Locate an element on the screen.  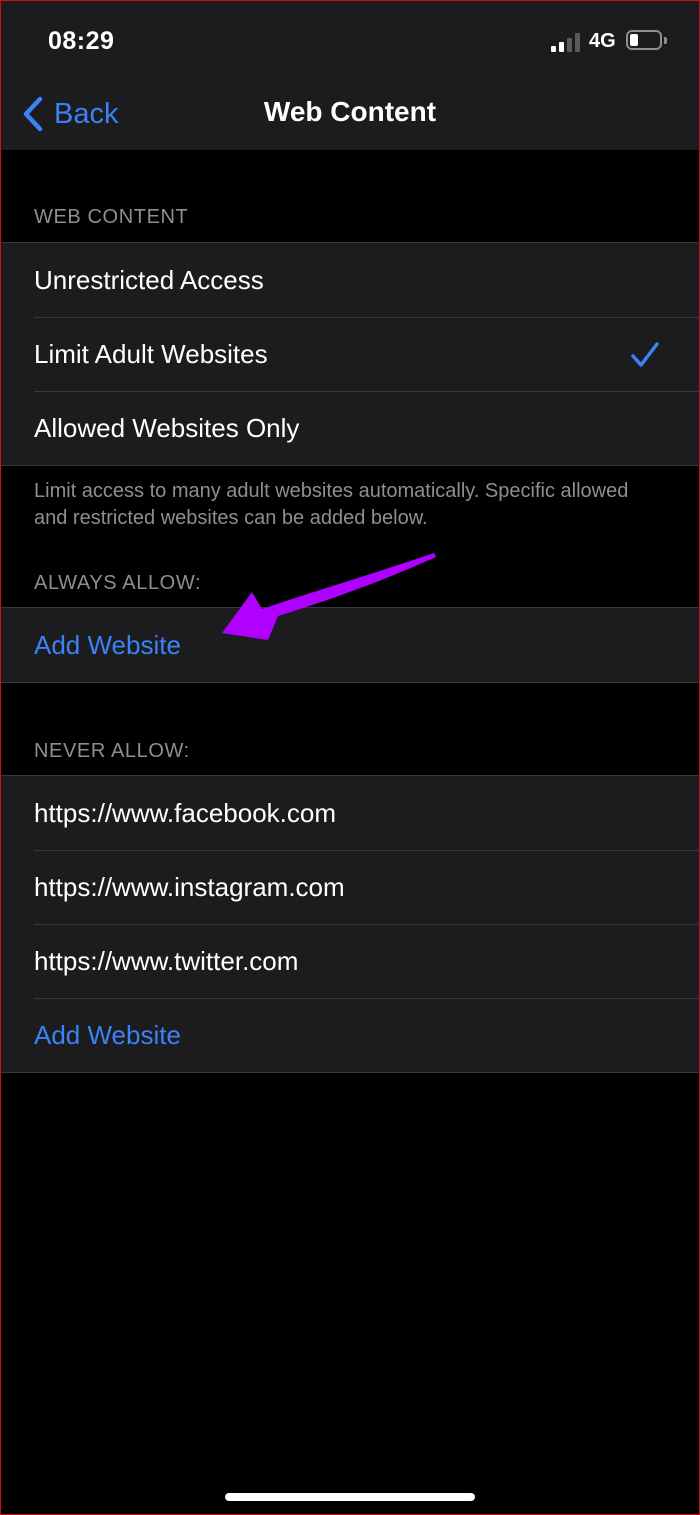
blocked-site-row: https://www.instagram.com is located at coordinates (350, 887).